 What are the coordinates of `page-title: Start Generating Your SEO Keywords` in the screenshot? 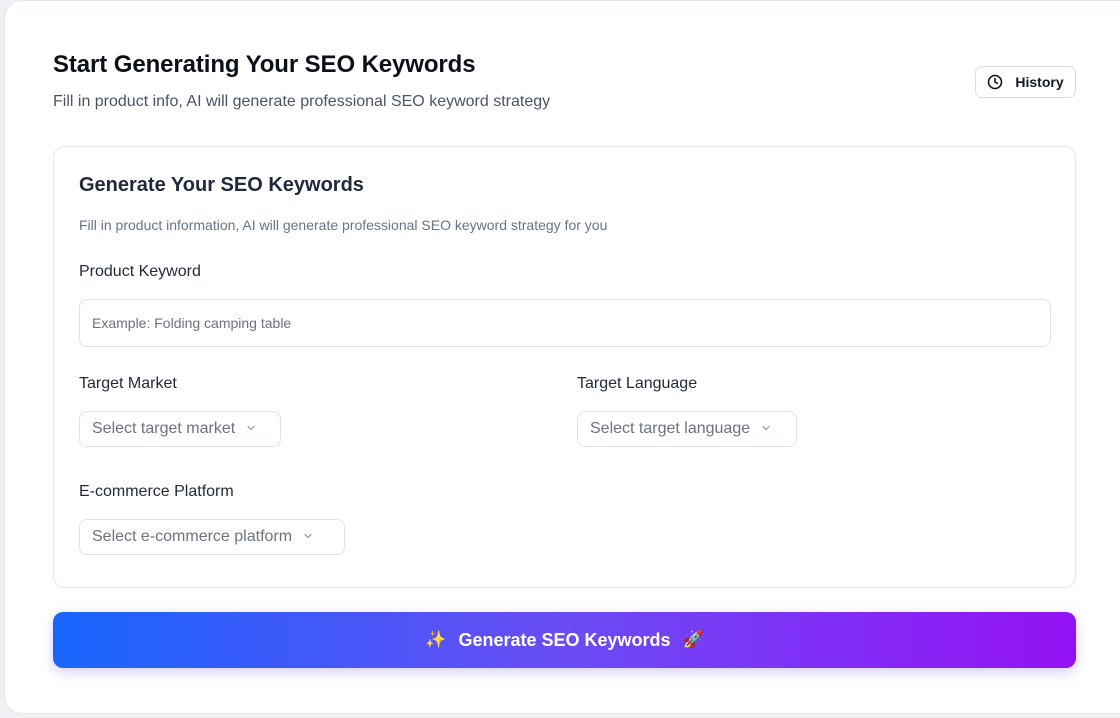 It's located at (264, 64).